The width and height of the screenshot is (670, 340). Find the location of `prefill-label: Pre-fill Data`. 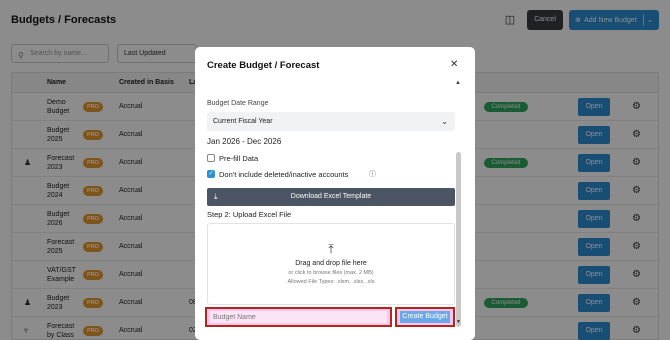

prefill-label: Pre-fill Data is located at coordinates (239, 158).